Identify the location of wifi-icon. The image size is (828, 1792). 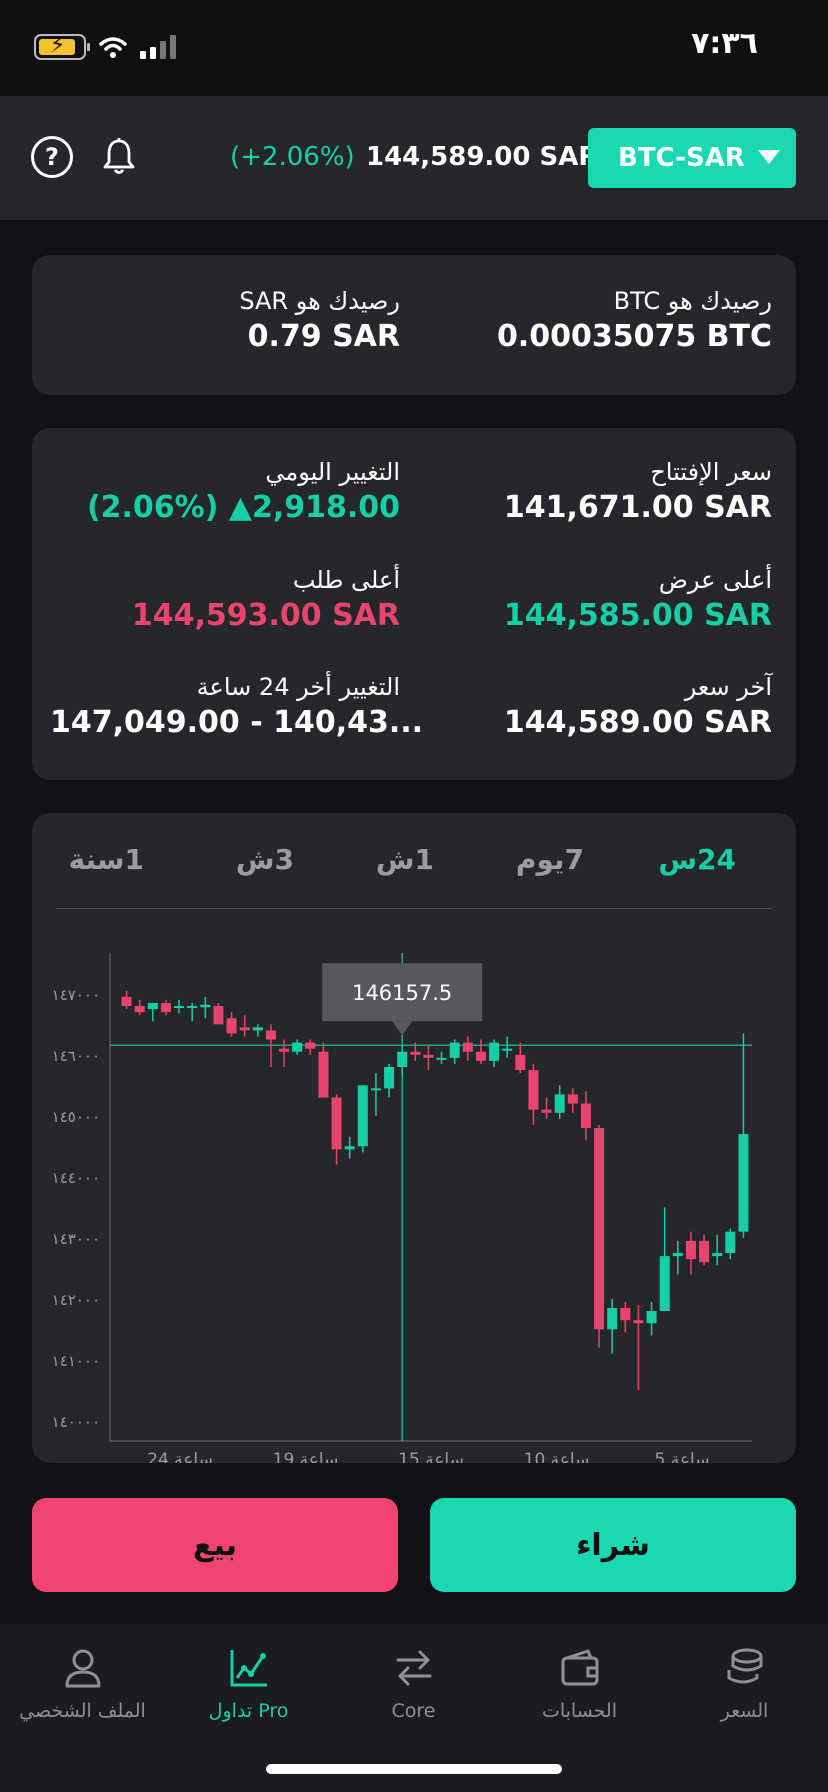
(113, 47).